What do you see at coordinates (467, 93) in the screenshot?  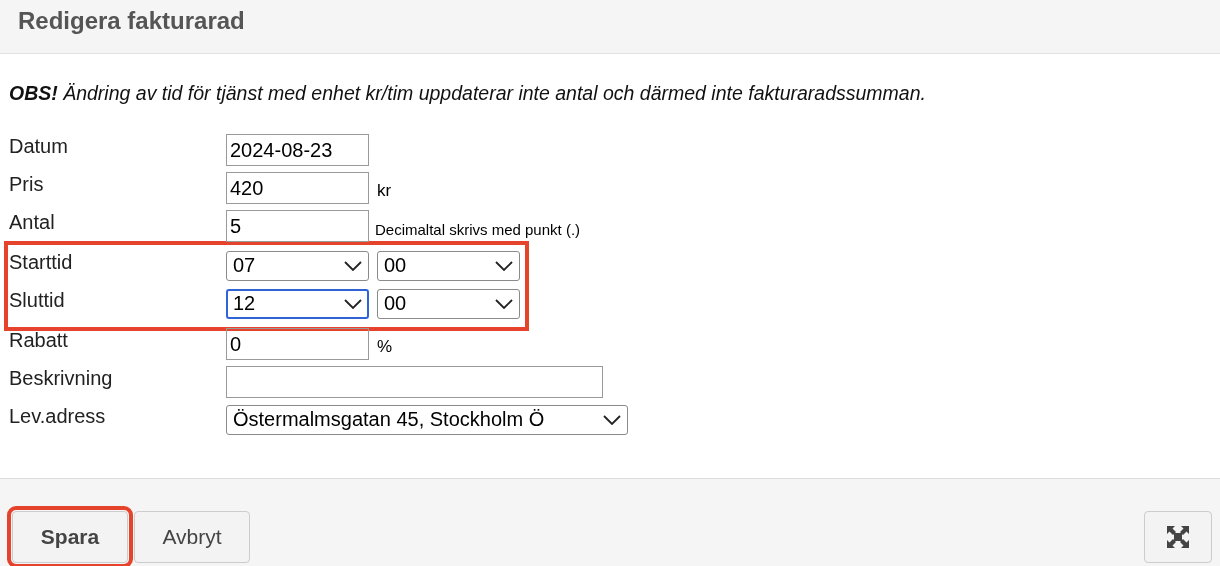 I see `notice-text: OBS! Ändring av tid för tjänst med enhet kr/tim uppdaterar inte antal och därmed inte fakturaradssumman.` at bounding box center [467, 93].